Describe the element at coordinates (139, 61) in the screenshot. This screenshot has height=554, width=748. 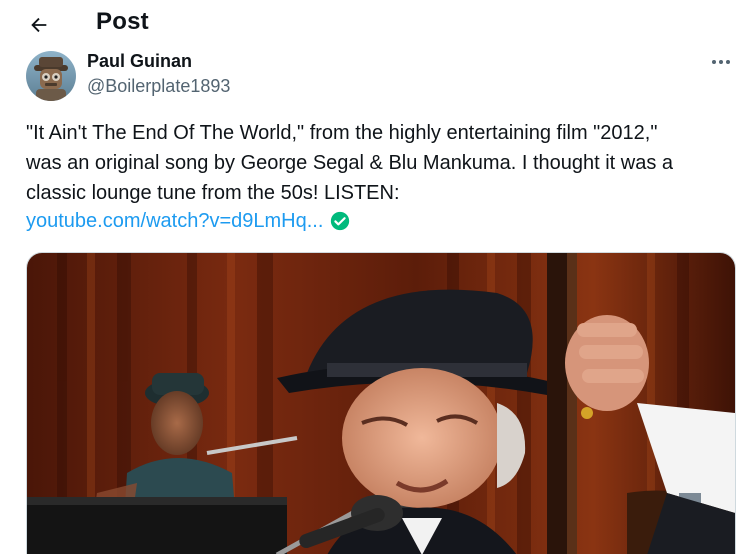
I see `author-name: Paul Guinan` at that location.